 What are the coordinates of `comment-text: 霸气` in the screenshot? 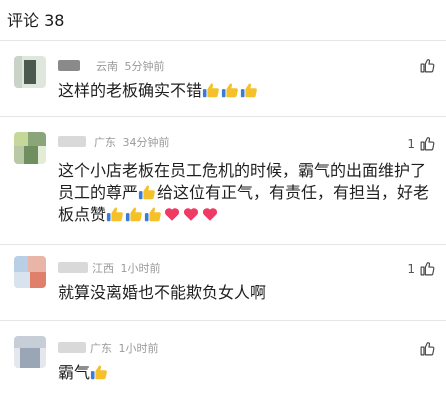 It's located at (248, 373).